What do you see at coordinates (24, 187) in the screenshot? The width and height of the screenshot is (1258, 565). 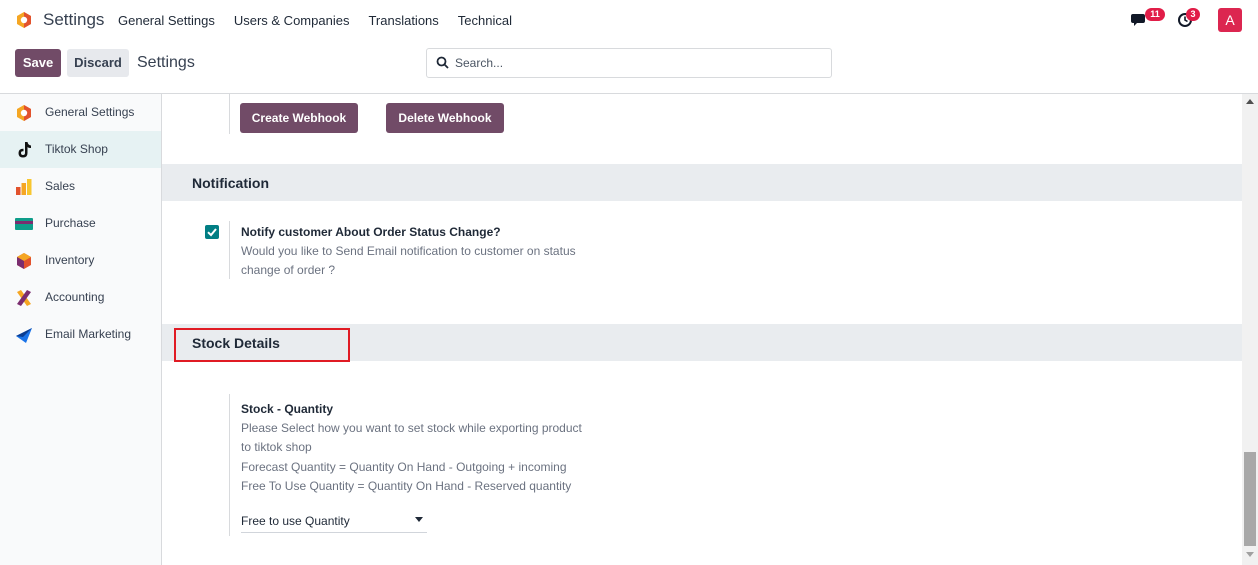 I see `sales-chart-icon` at bounding box center [24, 187].